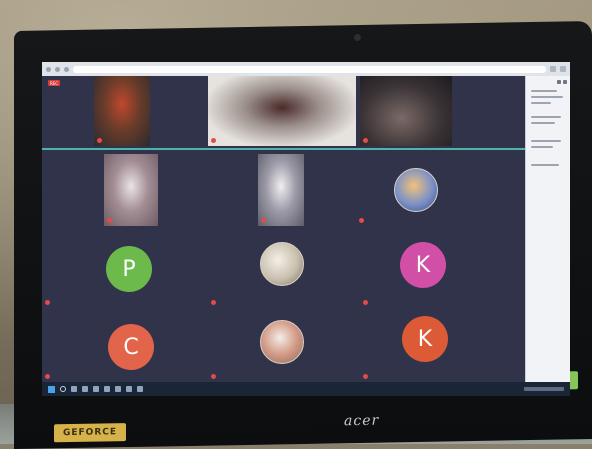  Describe the element at coordinates (362, 421) in the screenshot. I see `laptop-brand-logo: acer` at that location.